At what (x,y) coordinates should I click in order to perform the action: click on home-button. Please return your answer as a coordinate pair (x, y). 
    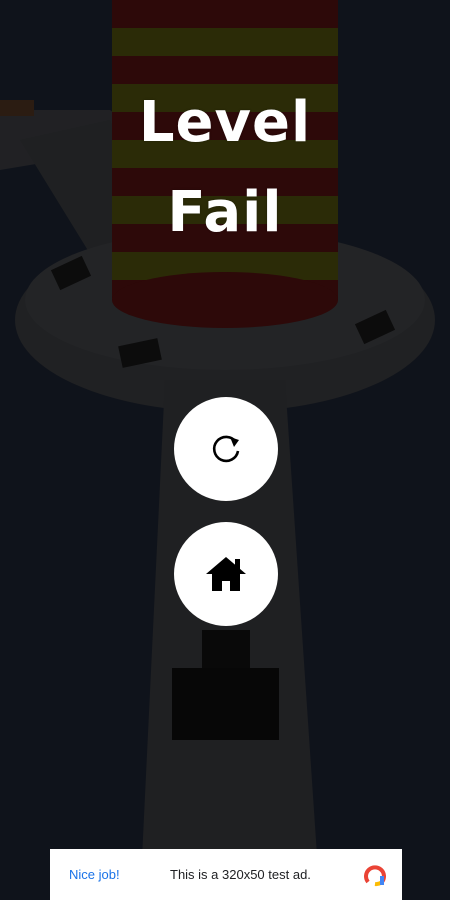
    Looking at the image, I should click on (226, 574).